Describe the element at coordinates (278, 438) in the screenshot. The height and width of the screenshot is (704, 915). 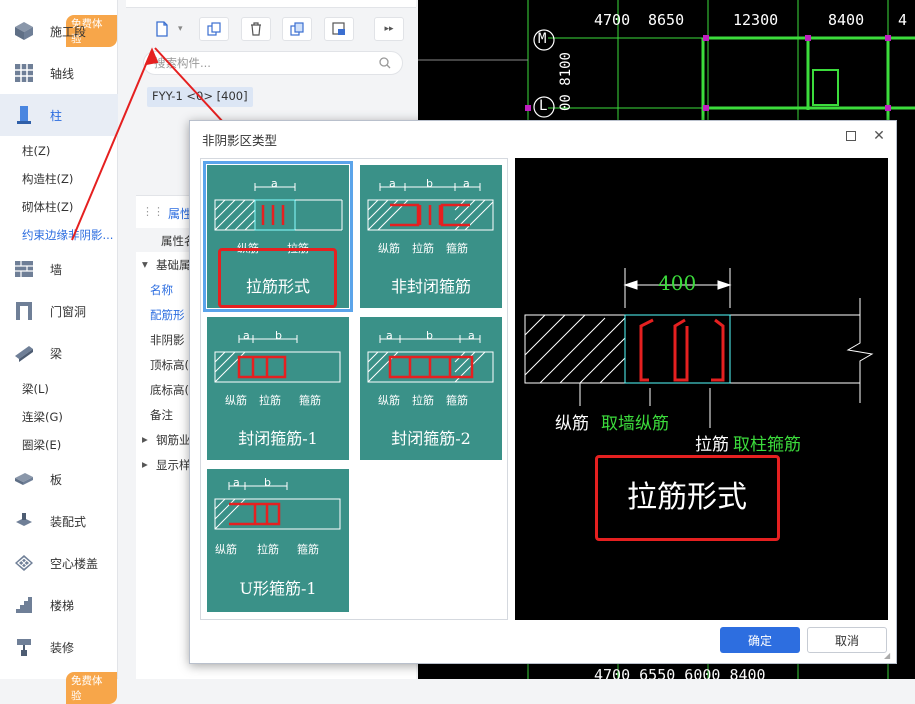
I see `card-title: 封闭箍筋-1` at that location.